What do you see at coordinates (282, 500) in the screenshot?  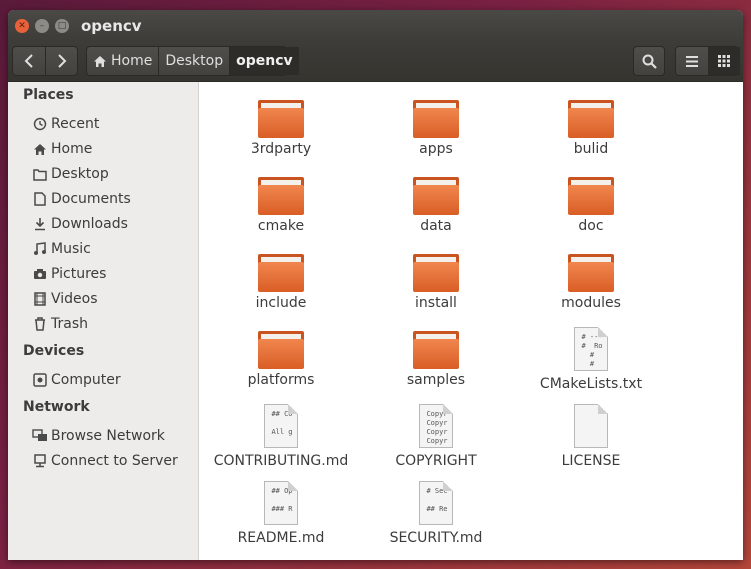 I see `file-preview: ## Op ### R` at bounding box center [282, 500].